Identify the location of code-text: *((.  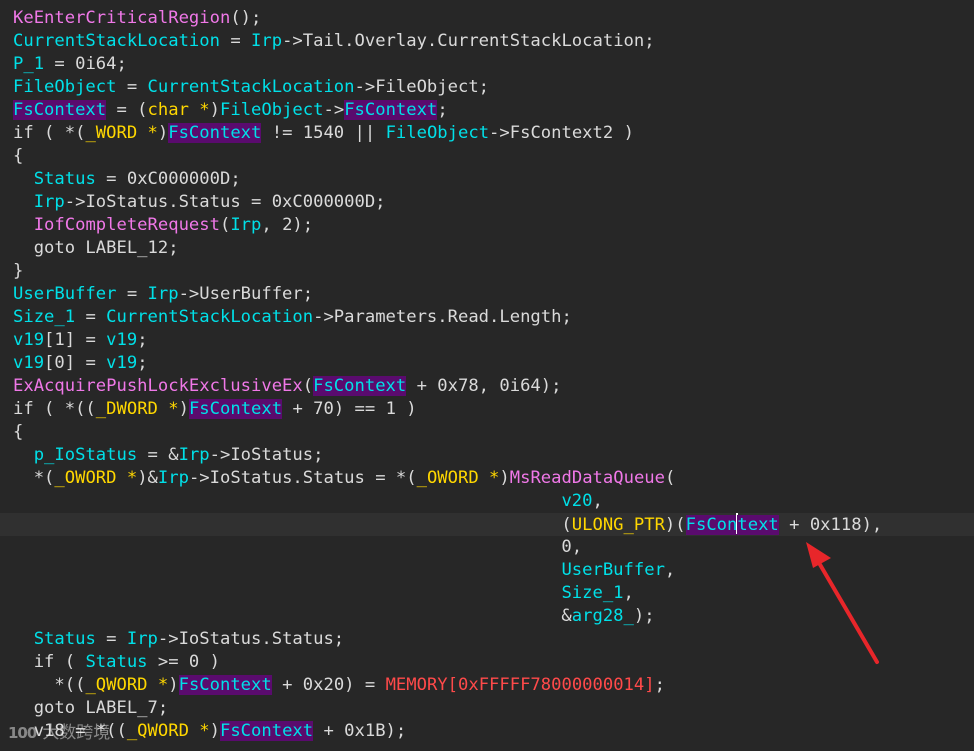
(49, 685).